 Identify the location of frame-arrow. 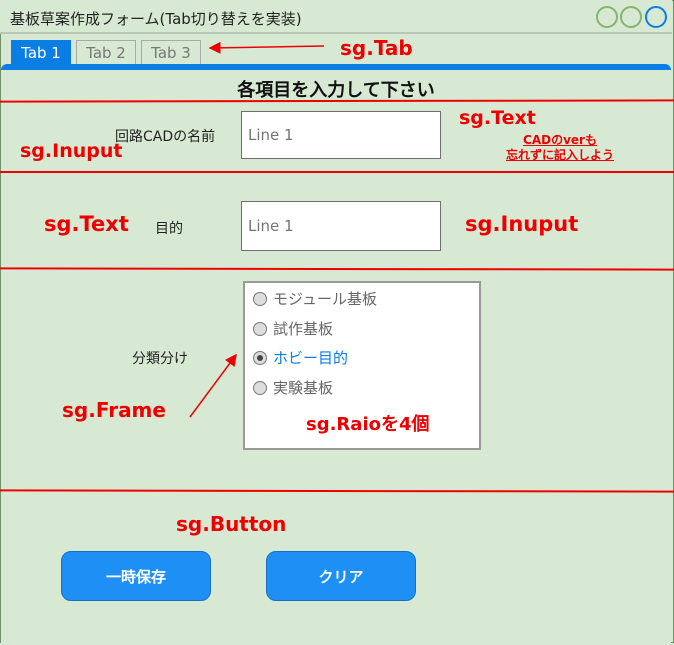
(213, 385).